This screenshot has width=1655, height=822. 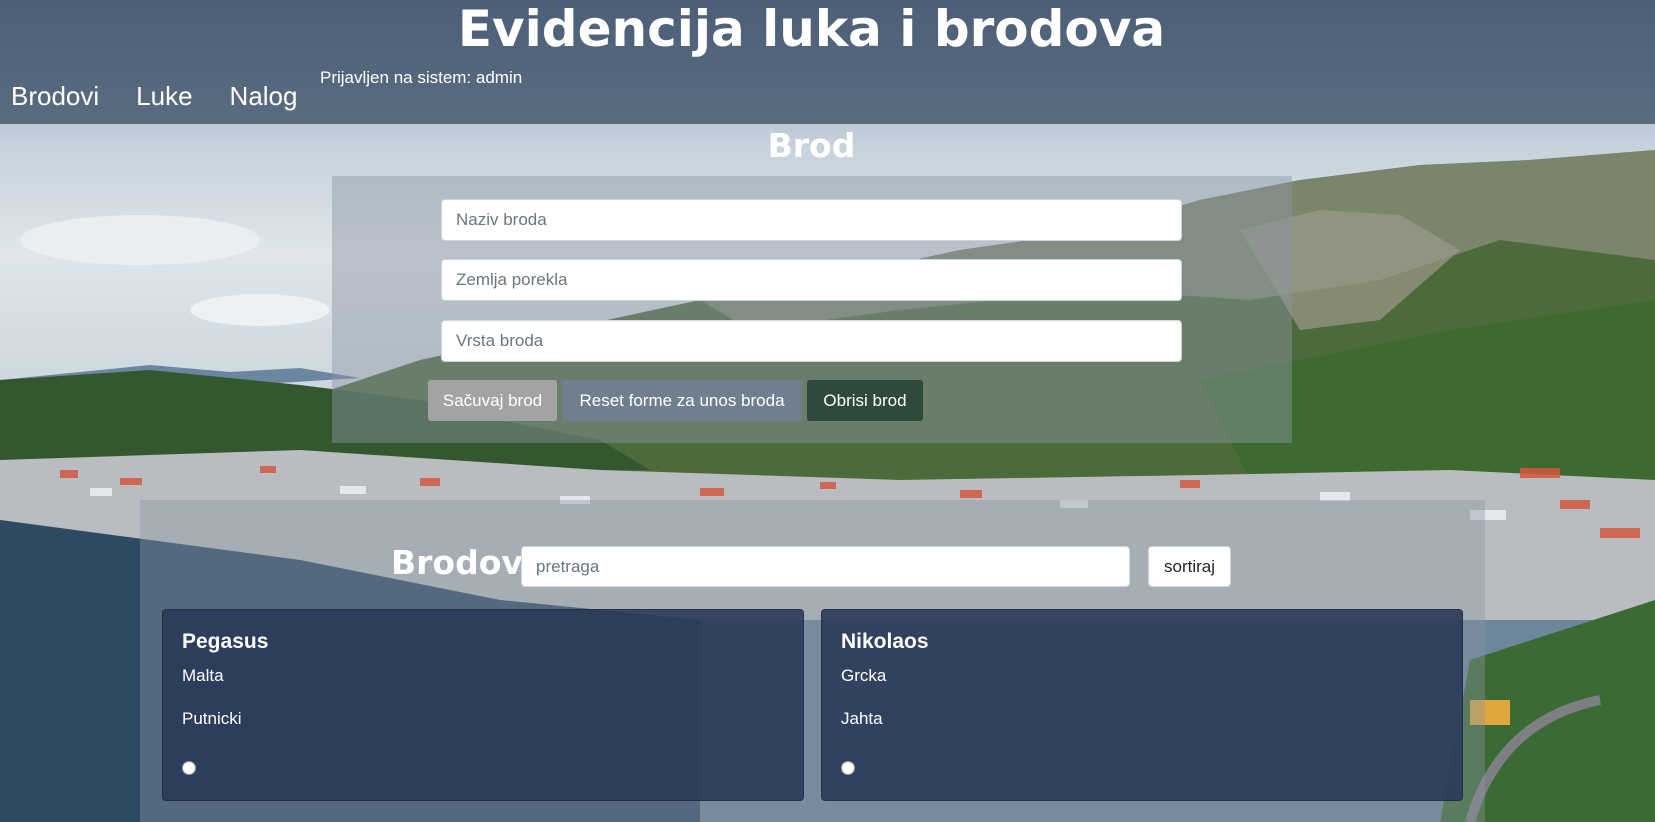 What do you see at coordinates (811, 280) in the screenshot?
I see `ship-country-input` at bounding box center [811, 280].